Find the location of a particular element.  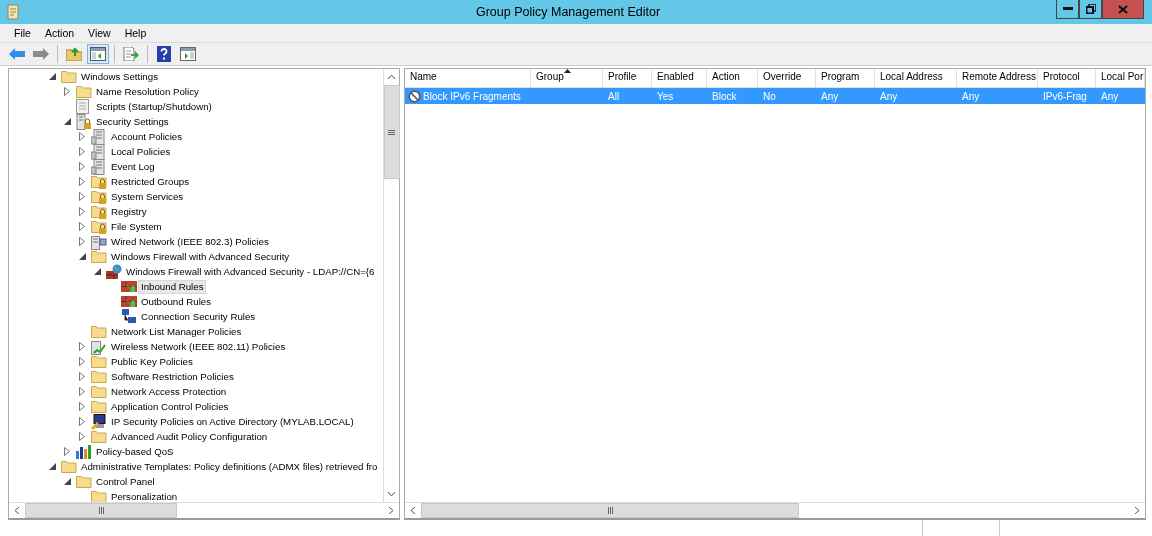

tree-item: Name Resolution Policy is located at coordinates (147, 91).